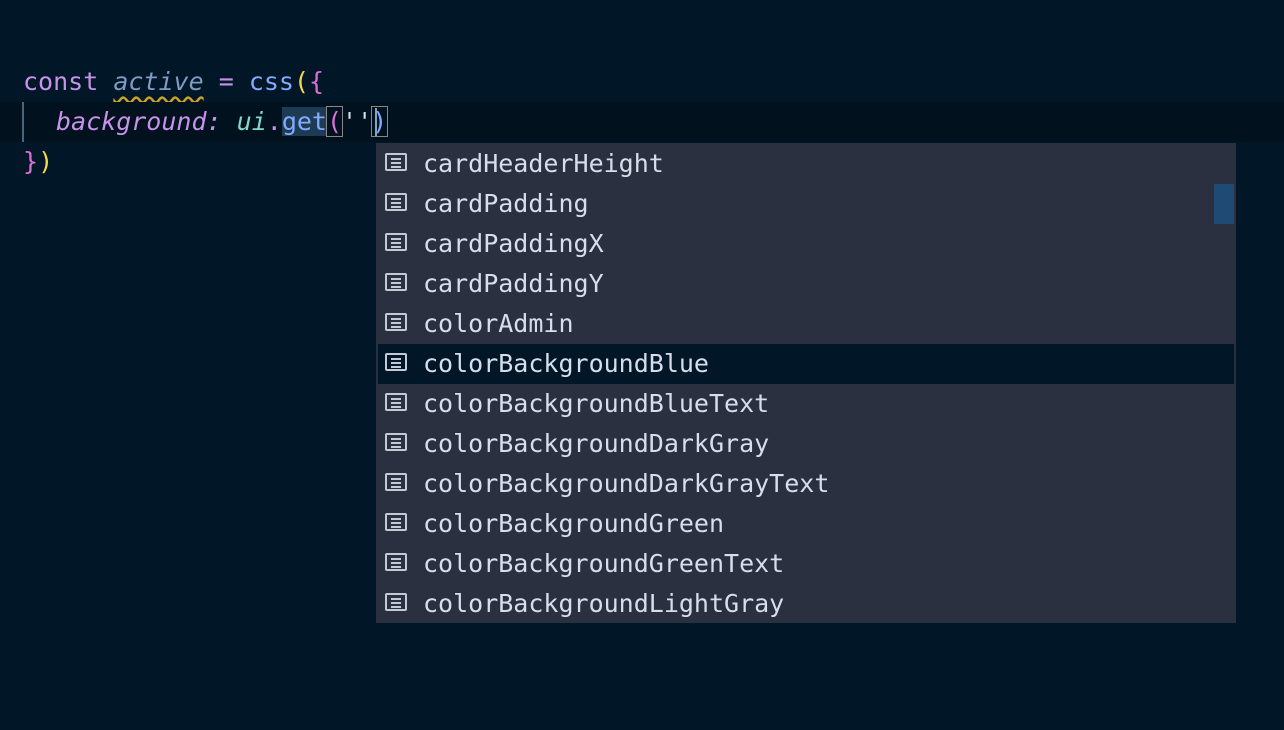 This screenshot has height=730, width=1284. Describe the element at coordinates (1224, 204) in the screenshot. I see `suggestion-scrollbar-thumb` at that location.